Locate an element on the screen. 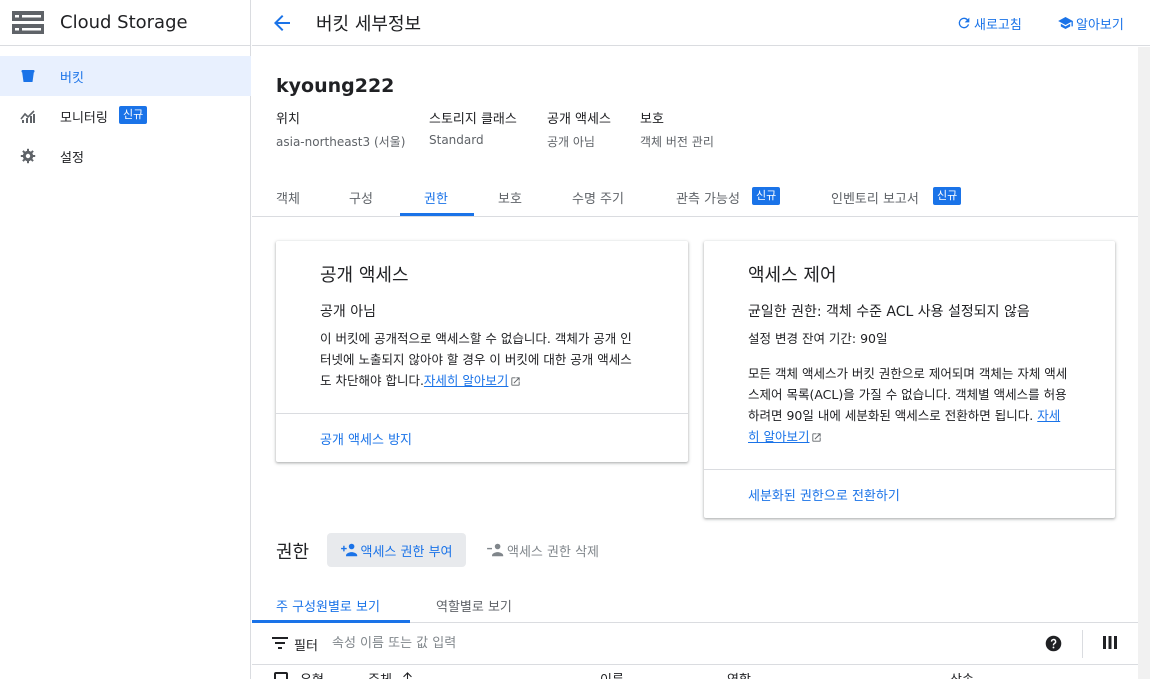 The height and width of the screenshot is (679, 1150). remove-access-label: 액세스 권한 삭제 is located at coordinates (553, 552).